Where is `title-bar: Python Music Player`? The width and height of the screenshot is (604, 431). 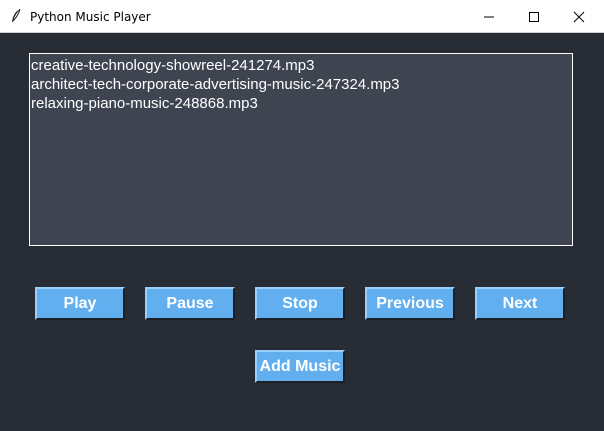 title-bar: Python Music Player is located at coordinates (302, 16).